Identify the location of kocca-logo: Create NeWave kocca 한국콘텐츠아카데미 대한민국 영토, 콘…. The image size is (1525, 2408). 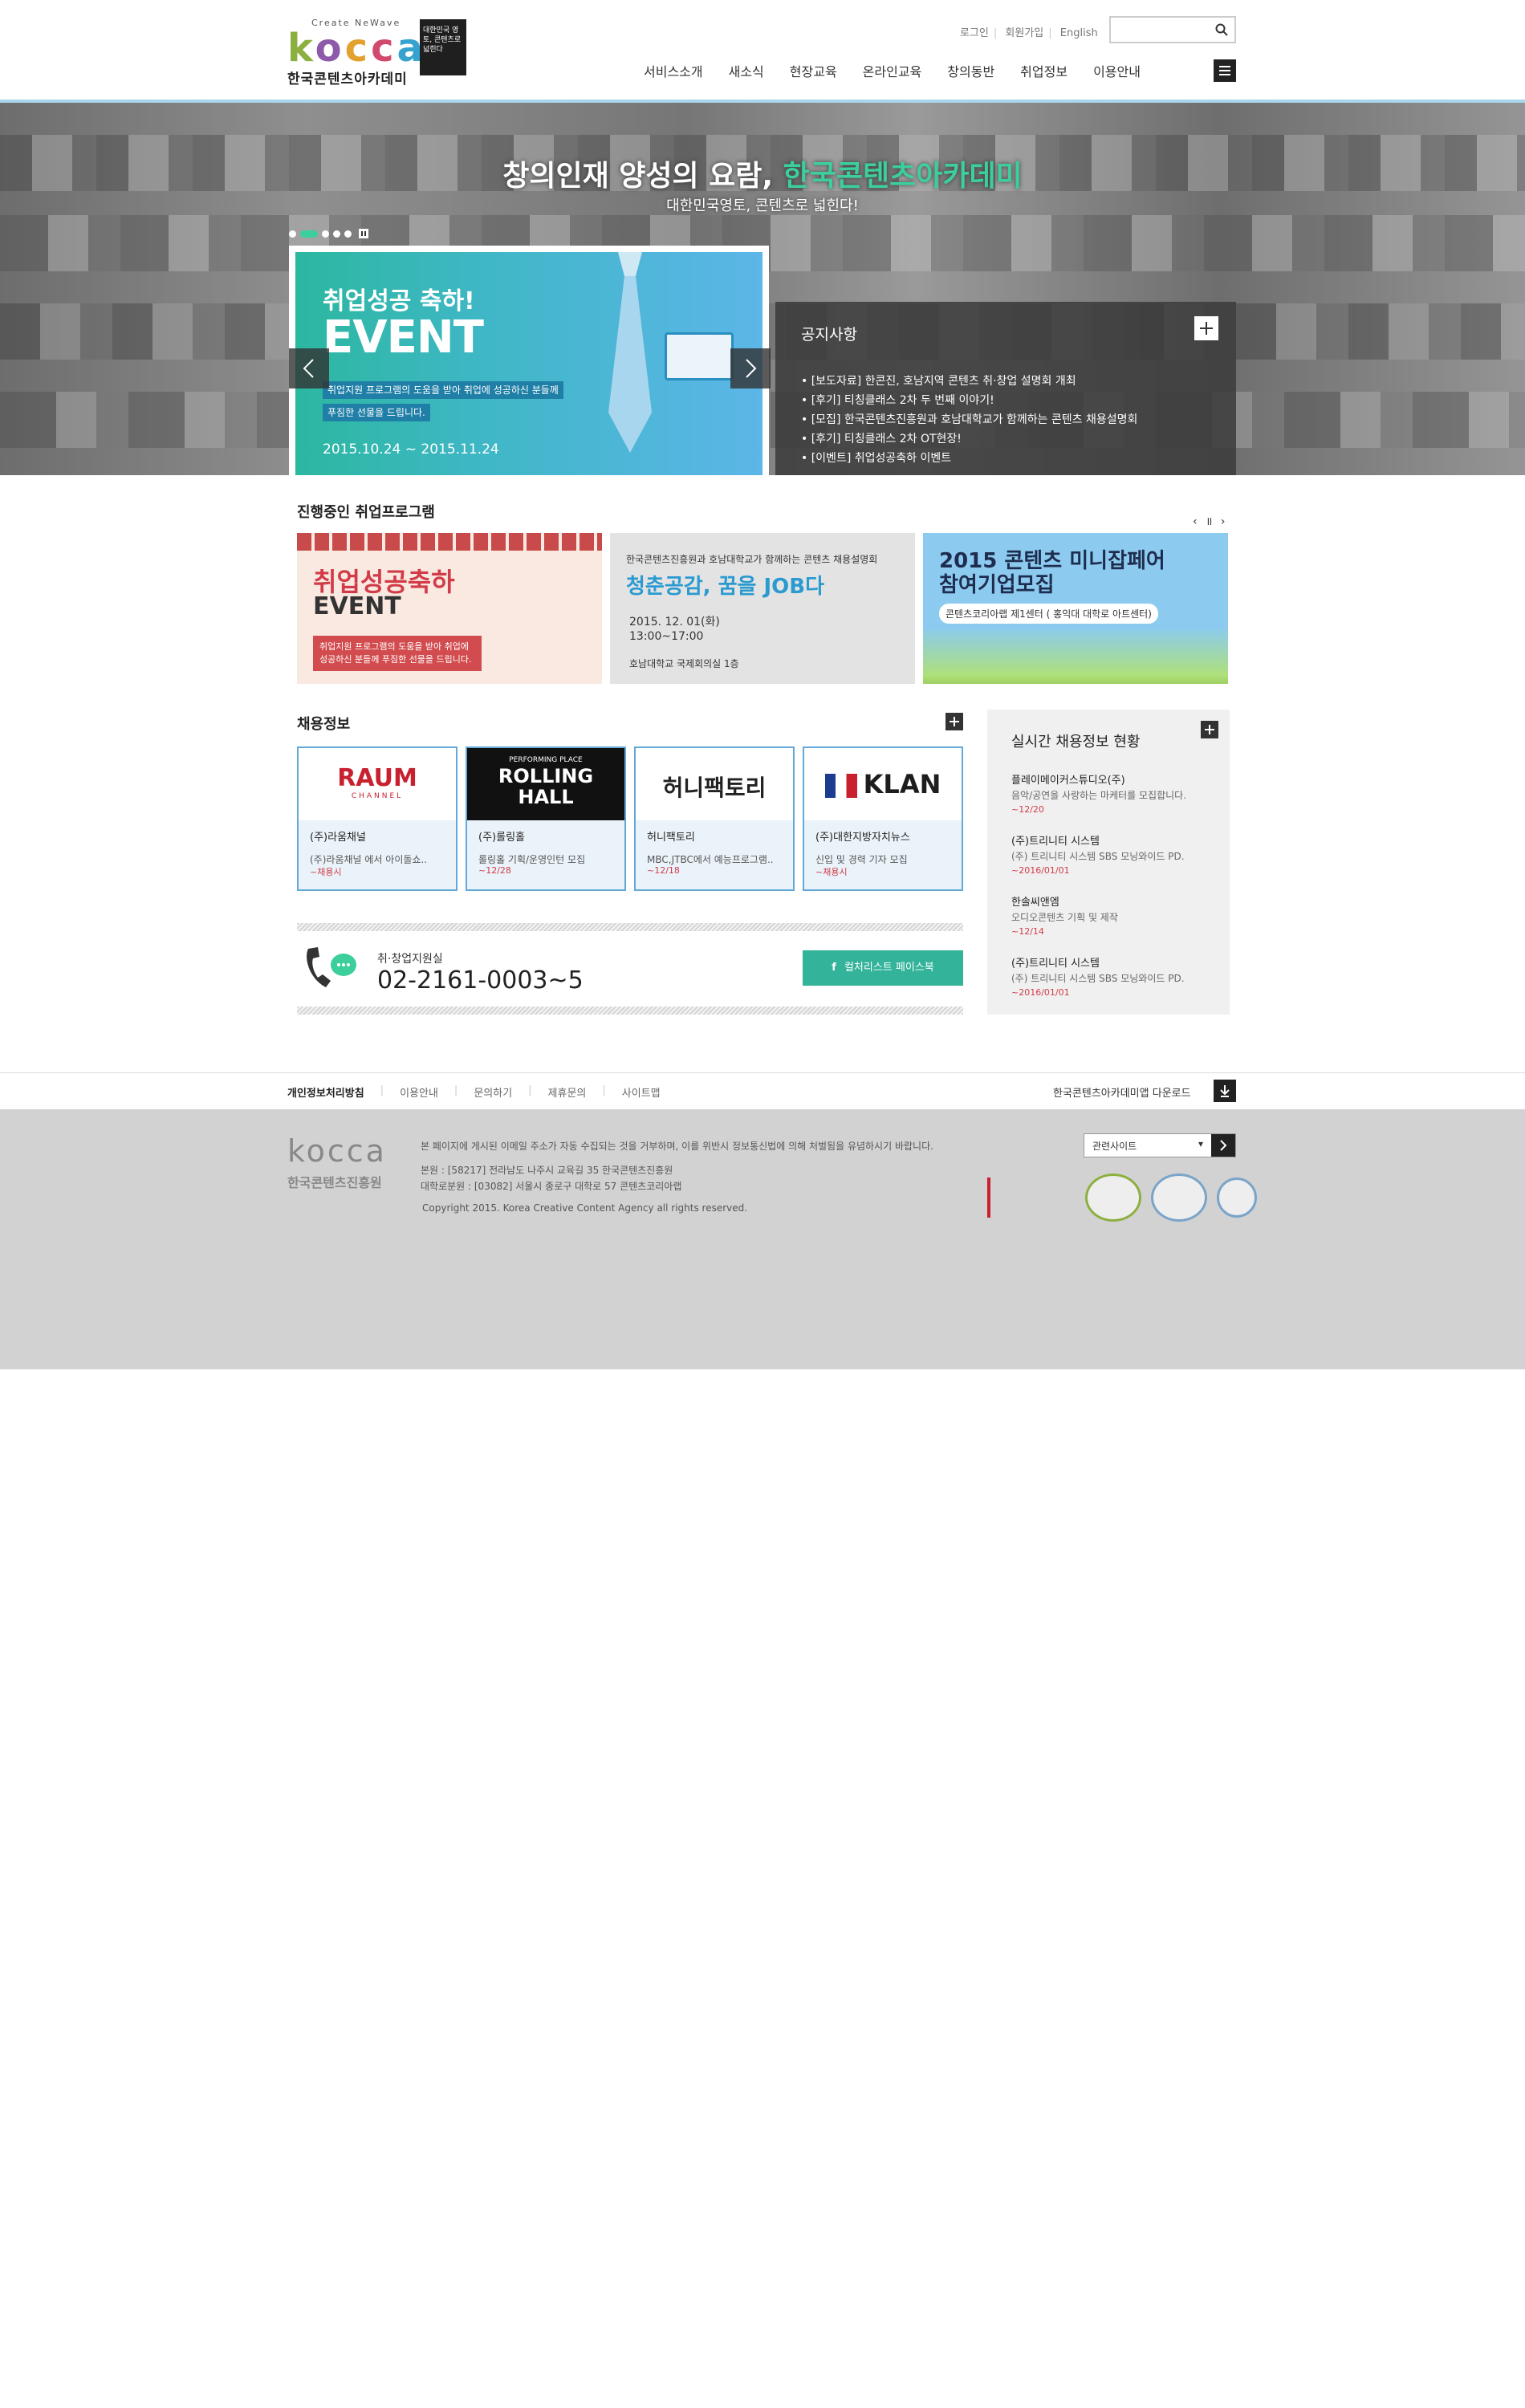
(380, 53).